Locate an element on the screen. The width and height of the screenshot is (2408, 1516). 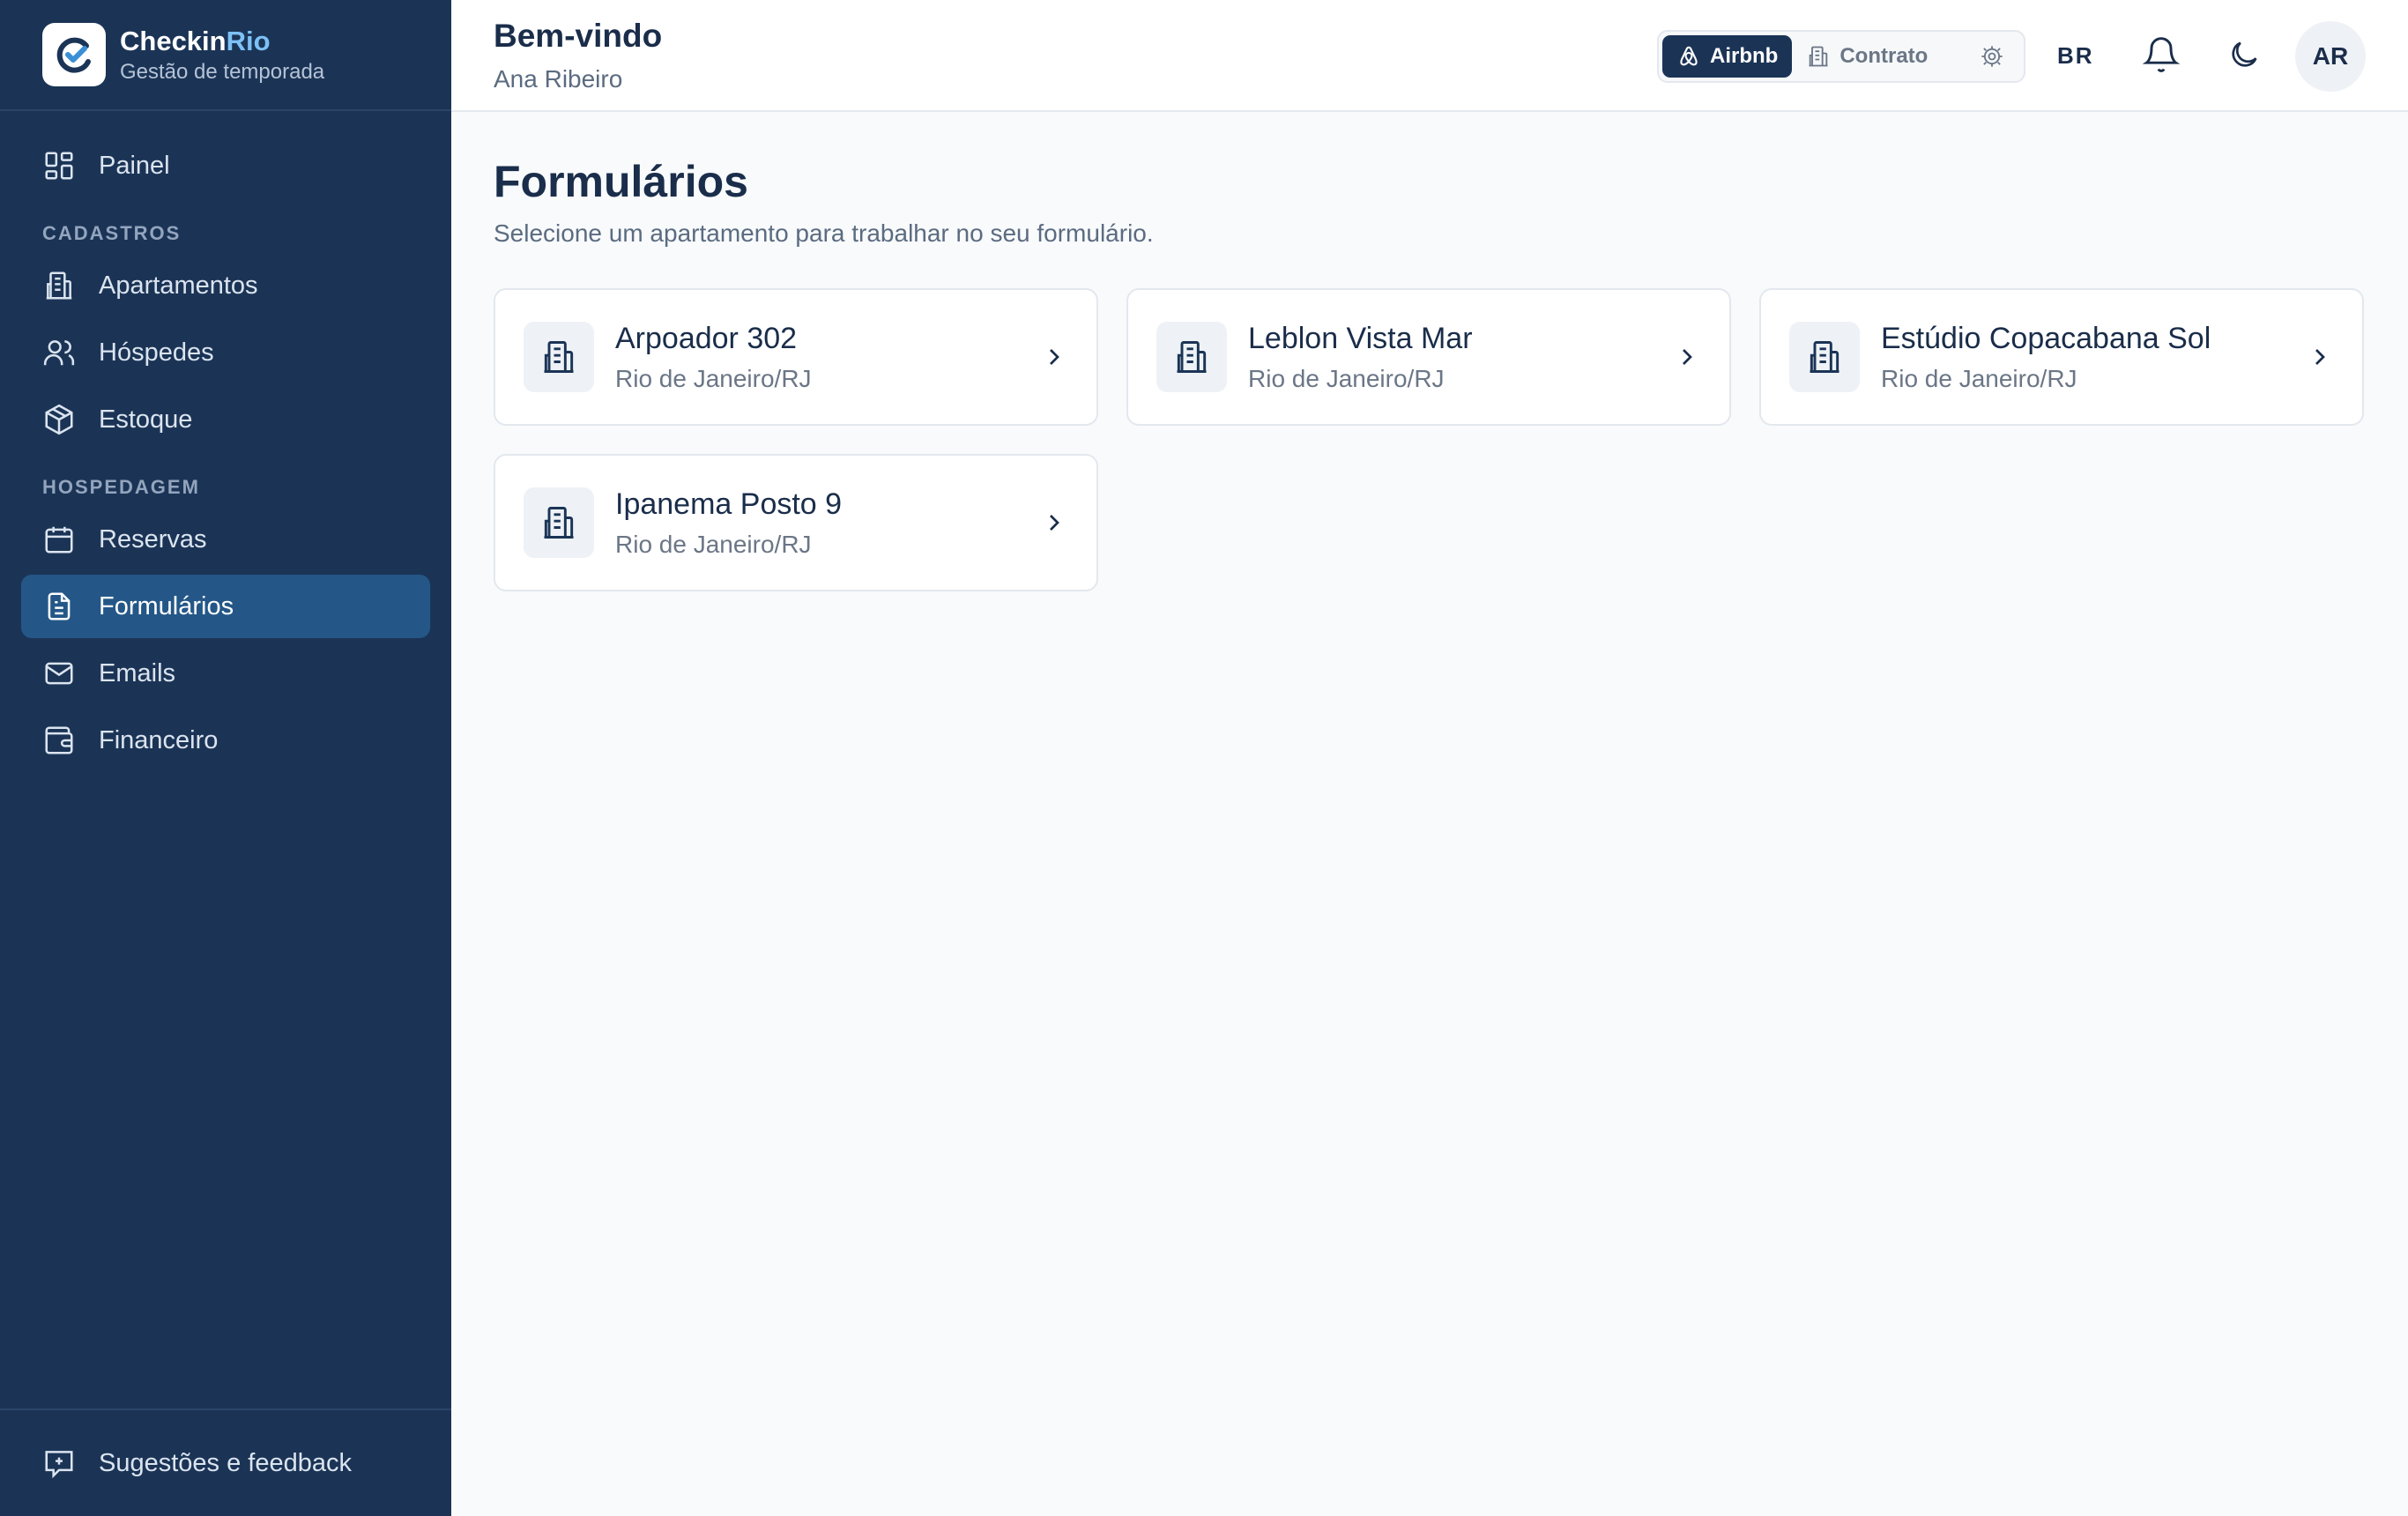
apartment-name: Arpoador 302 is located at coordinates (706, 338).